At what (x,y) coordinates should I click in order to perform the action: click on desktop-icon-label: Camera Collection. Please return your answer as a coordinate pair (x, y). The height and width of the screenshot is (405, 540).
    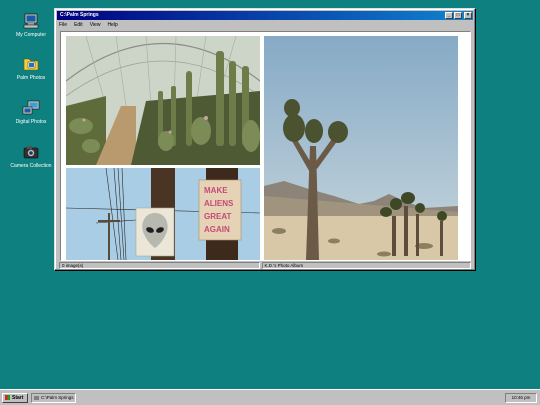
    Looking at the image, I should click on (31, 166).